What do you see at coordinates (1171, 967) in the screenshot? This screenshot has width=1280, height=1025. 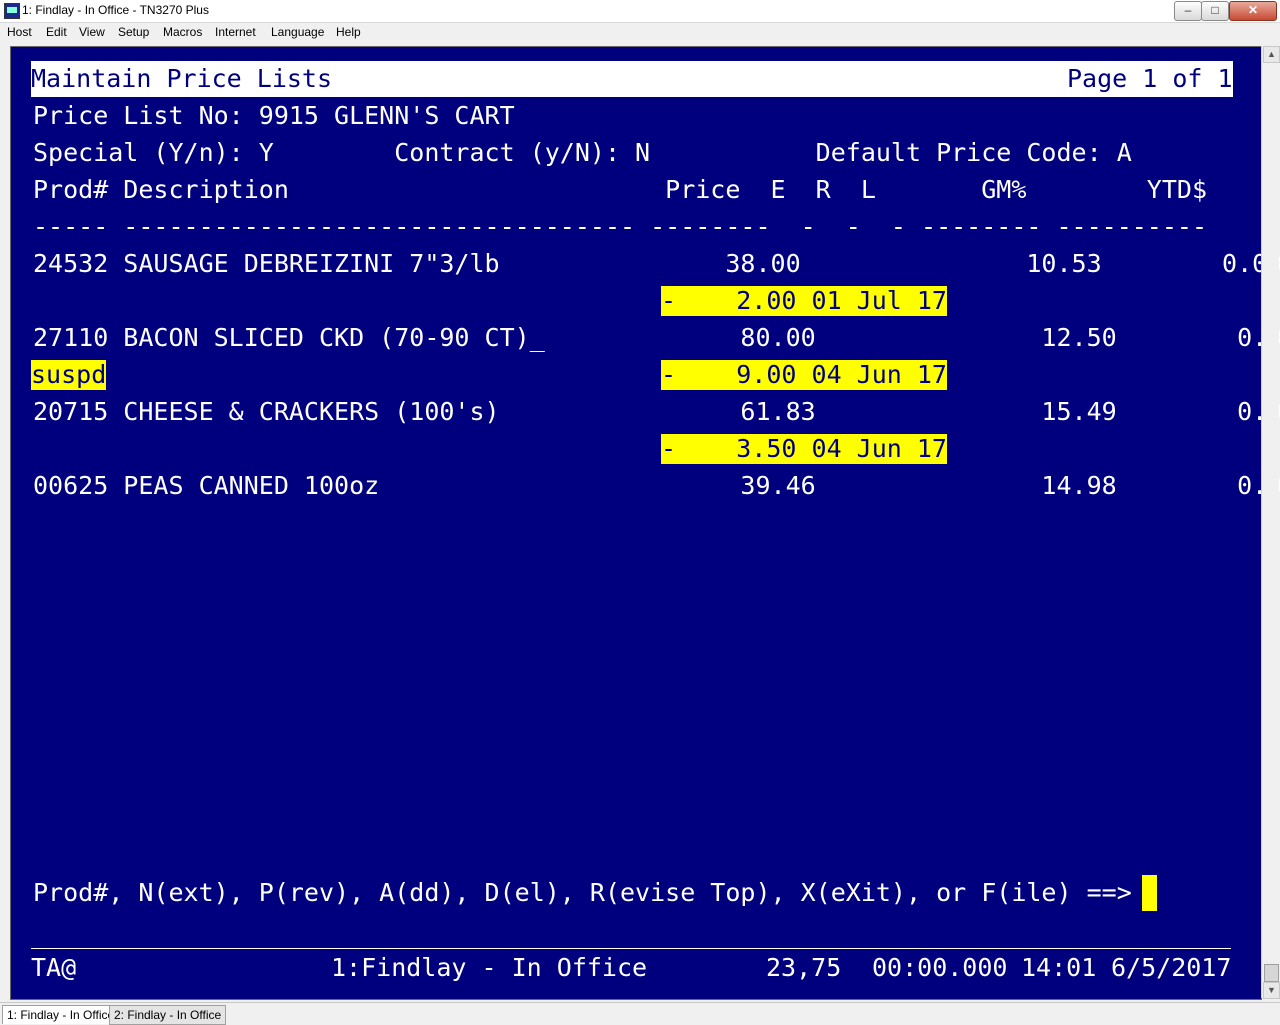 I see `status-date: 6/5/2017` at bounding box center [1171, 967].